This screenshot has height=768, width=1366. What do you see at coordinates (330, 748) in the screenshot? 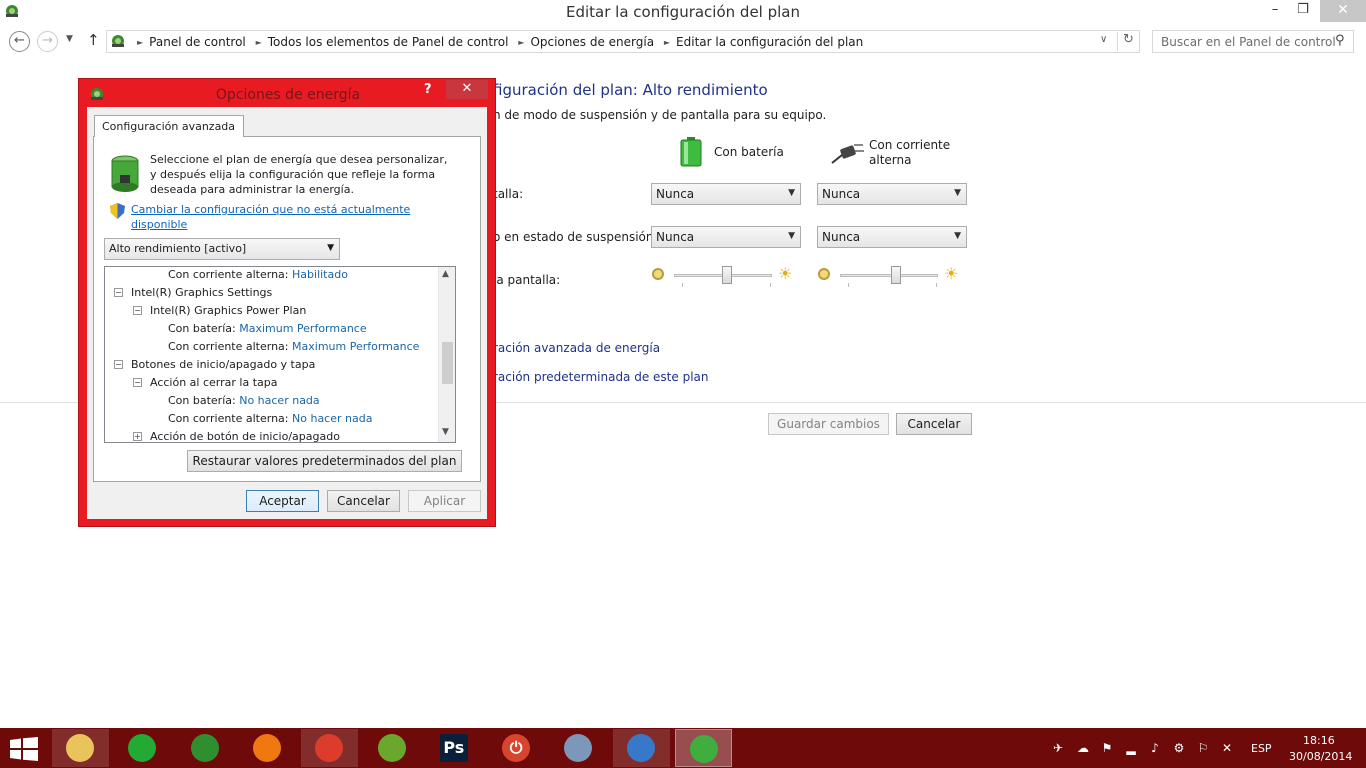
I see `taskbar-button-chrome` at bounding box center [330, 748].